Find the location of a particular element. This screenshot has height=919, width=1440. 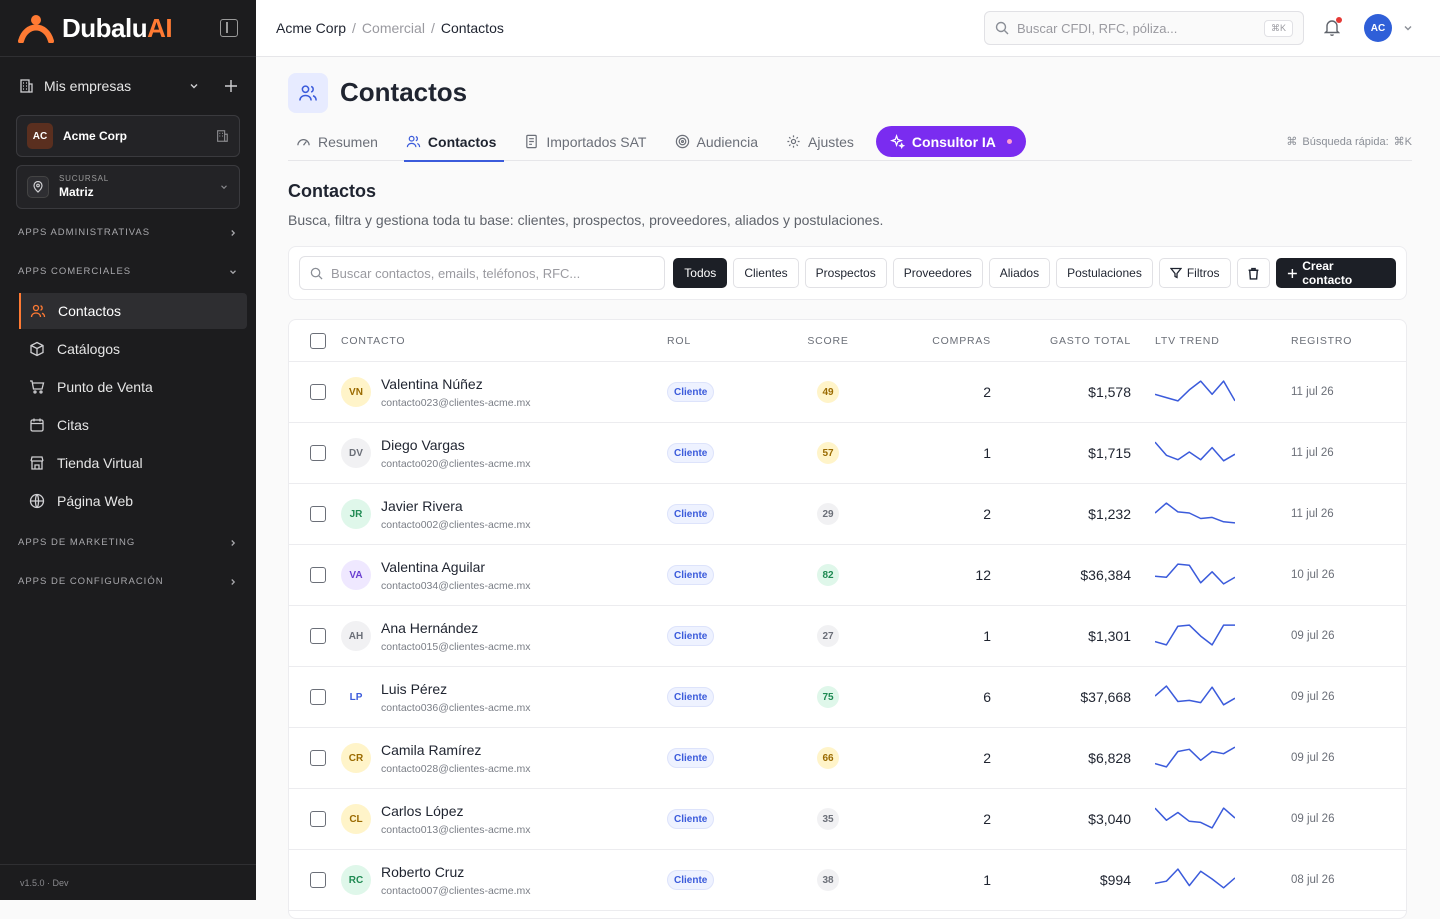

delete-button is located at coordinates (1253, 273).